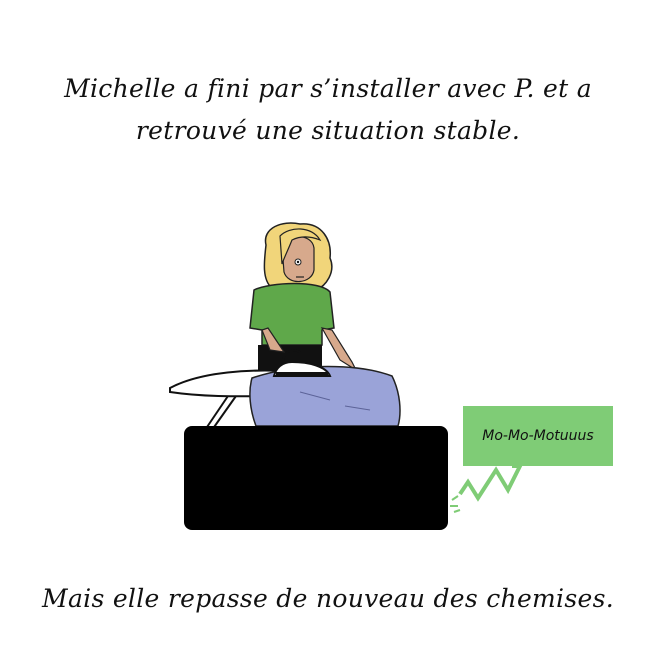  I want to click on speech-bubble-tail, so click(491, 483).